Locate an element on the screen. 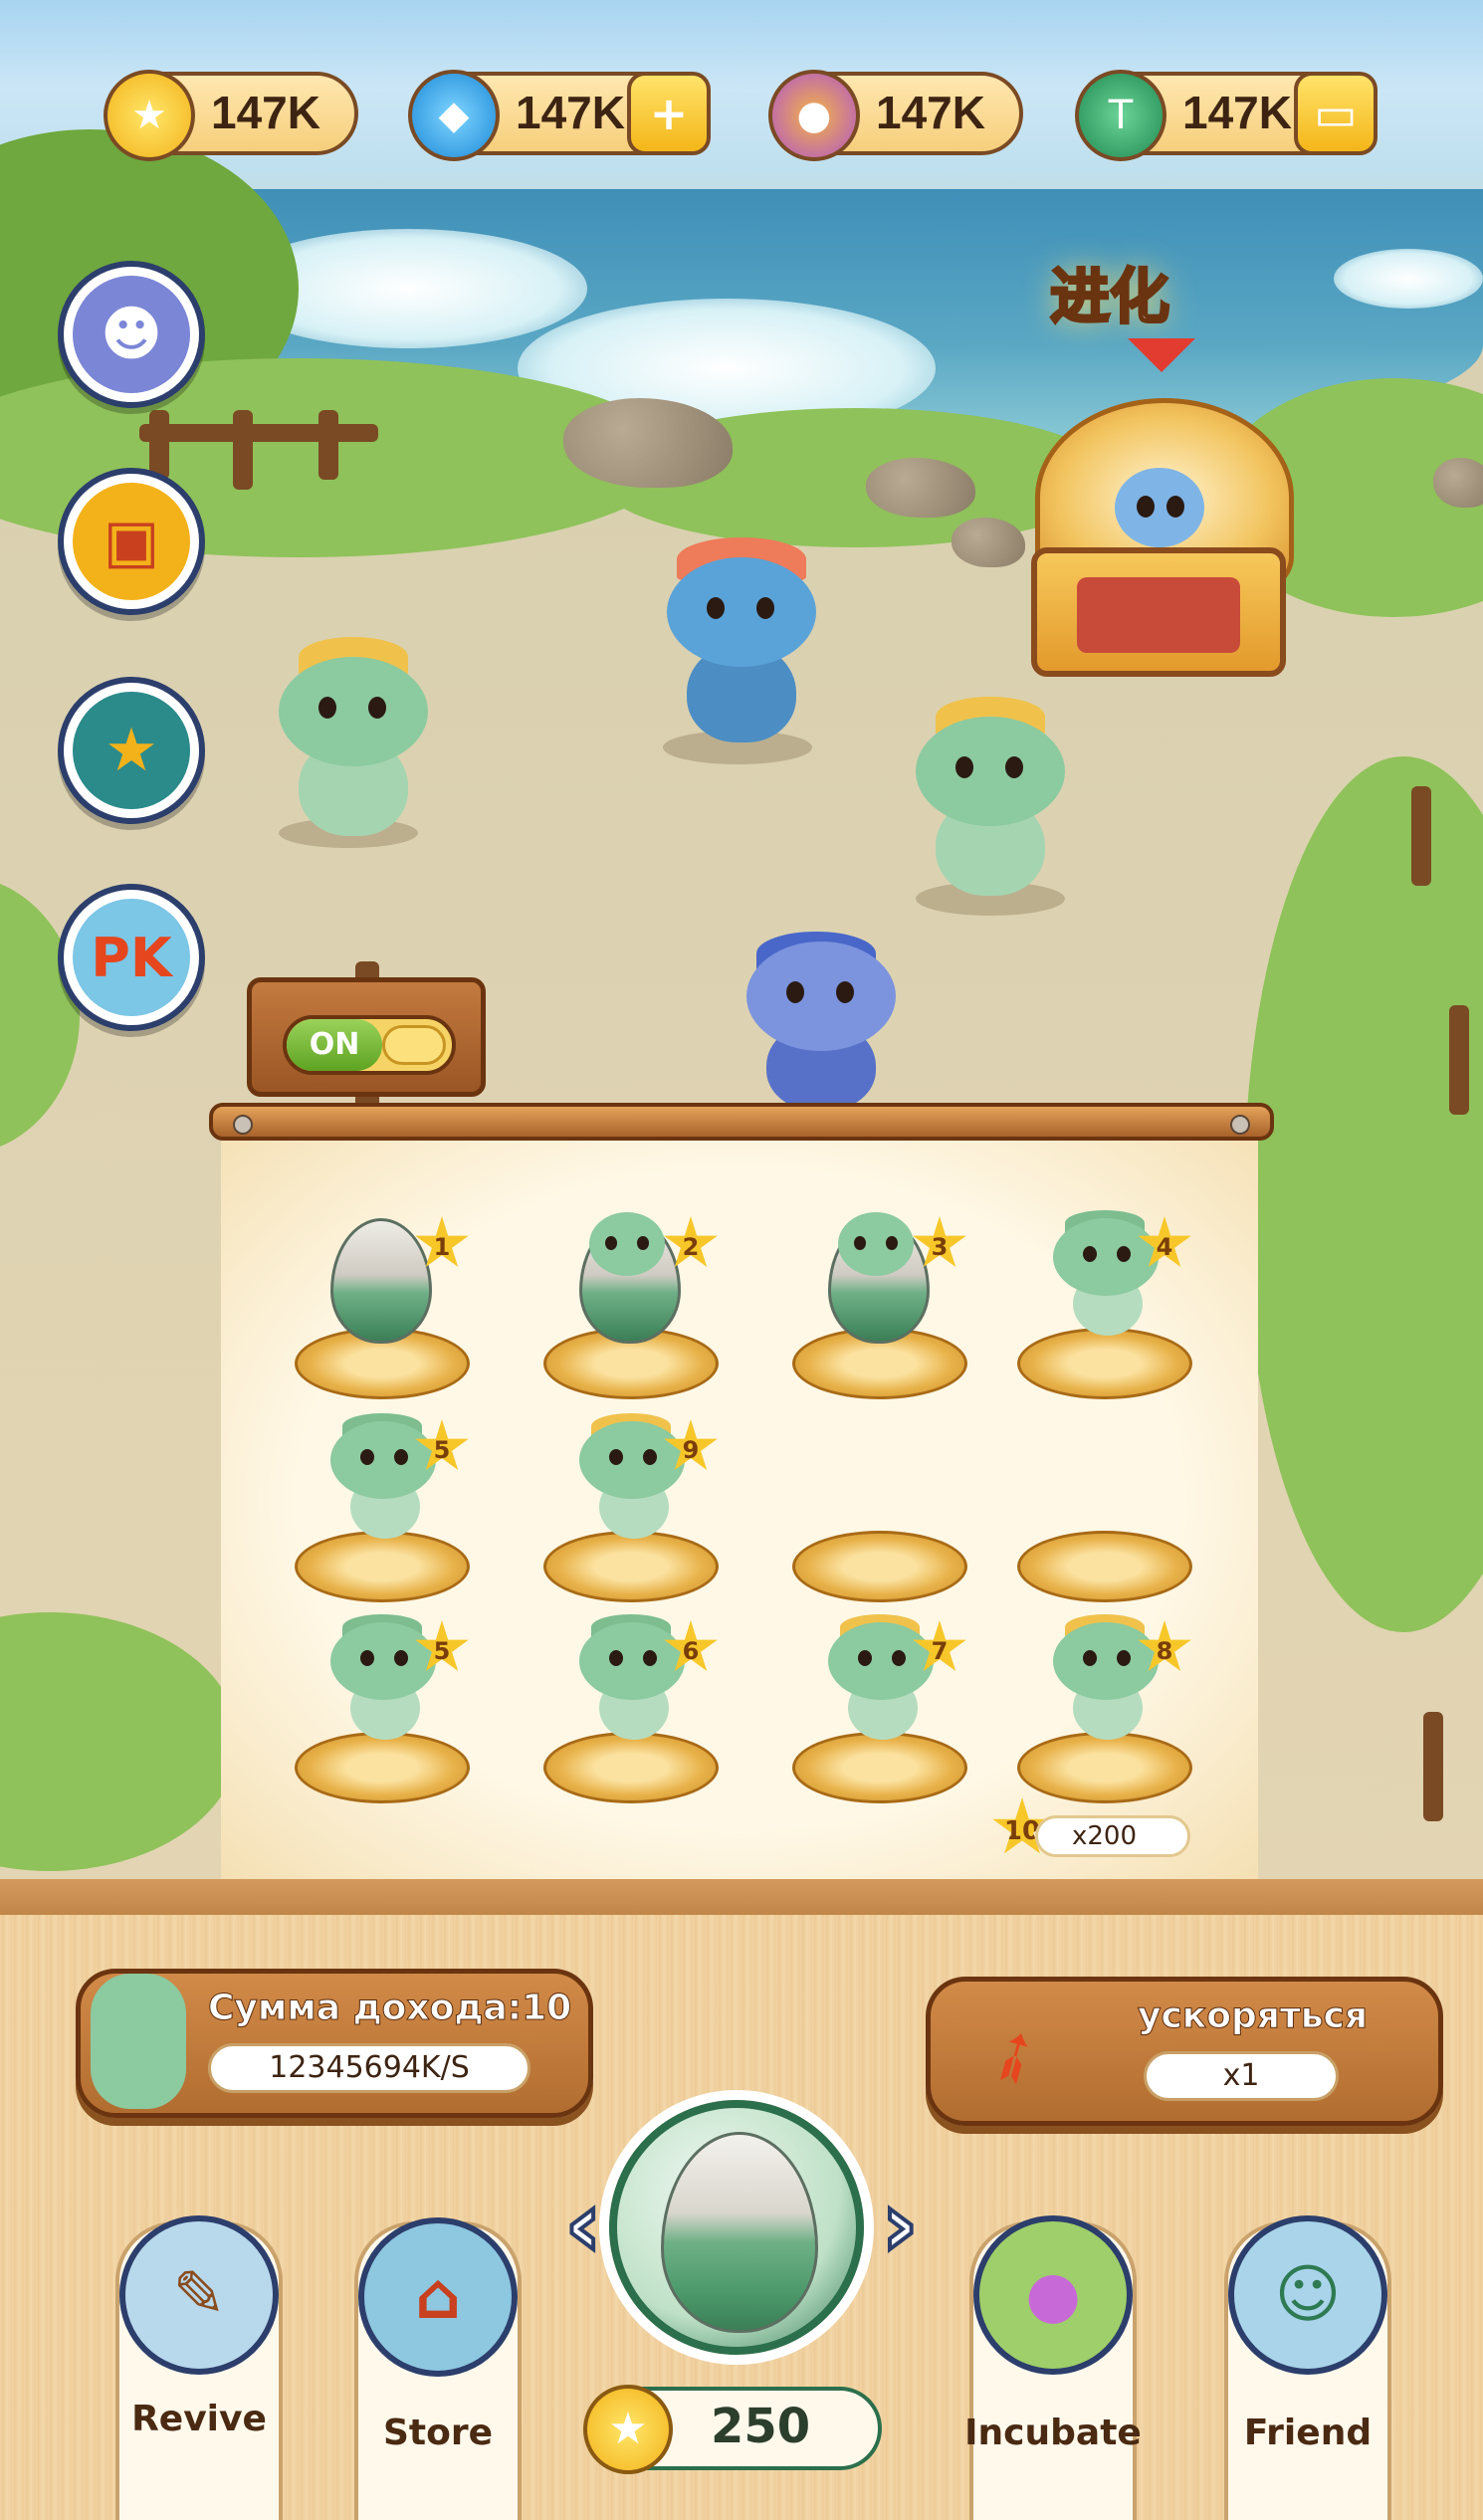 The width and height of the screenshot is (1483, 2520). scroll-rod-top is located at coordinates (741, 1122).